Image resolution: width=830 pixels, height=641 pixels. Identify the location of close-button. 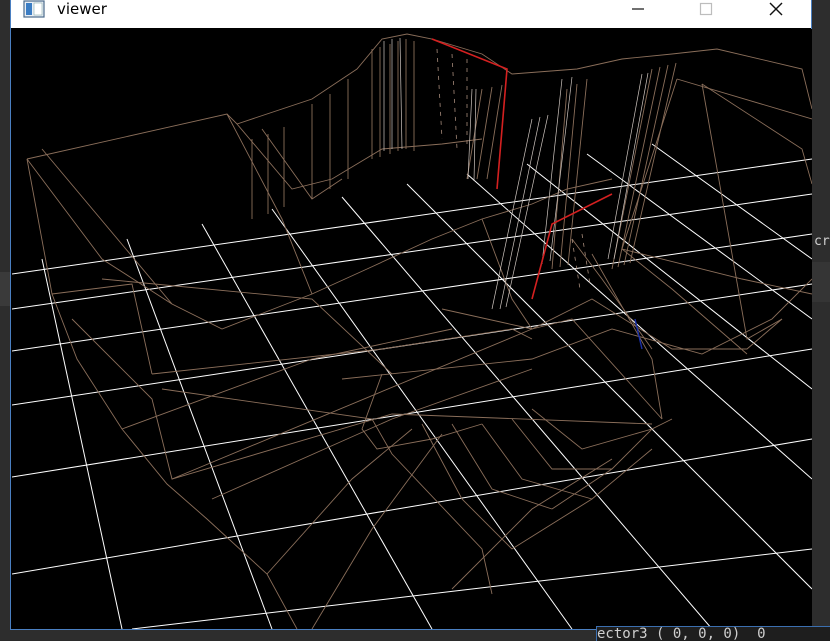
(776, 11).